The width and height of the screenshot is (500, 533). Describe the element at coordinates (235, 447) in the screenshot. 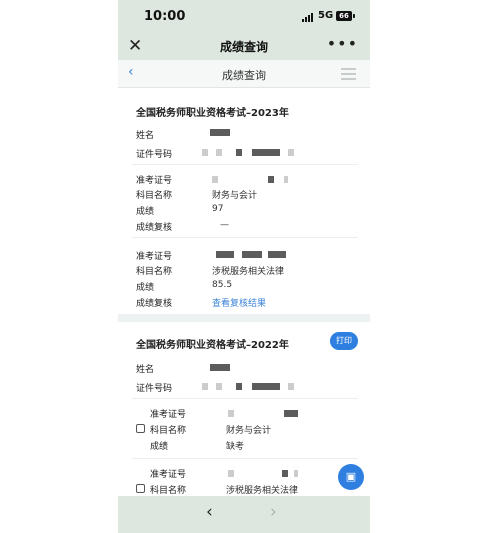

I see `score-value: 缺考` at that location.